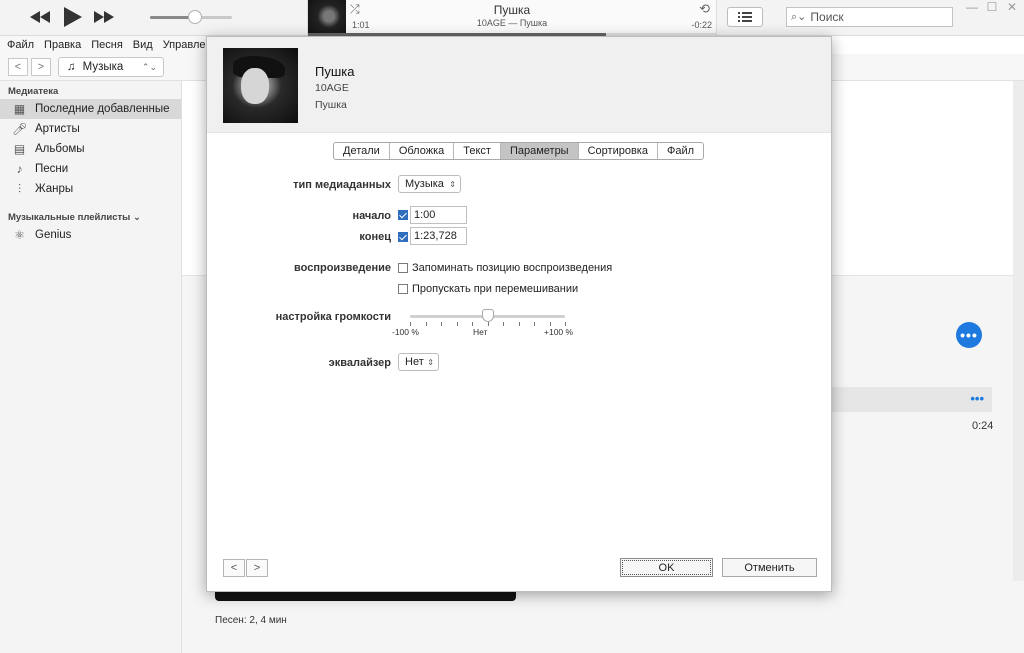 Image resolution: width=1024 pixels, height=653 pixels. What do you see at coordinates (333, 317) in the screenshot?
I see `volume-adjust-label: настройка громкости` at bounding box center [333, 317].